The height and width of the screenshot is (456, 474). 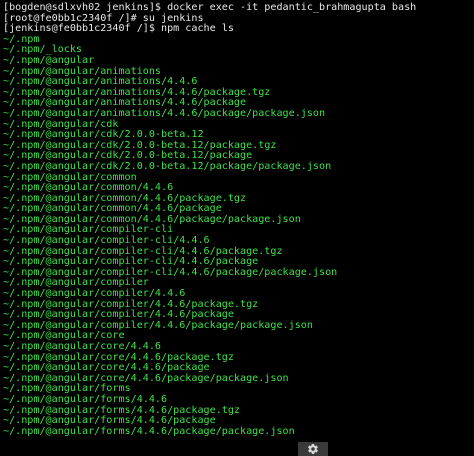 I want to click on terminal-command-line: [jenkins@fe0bb1c2340f /]$ npm cache ls, so click(x=118, y=29).